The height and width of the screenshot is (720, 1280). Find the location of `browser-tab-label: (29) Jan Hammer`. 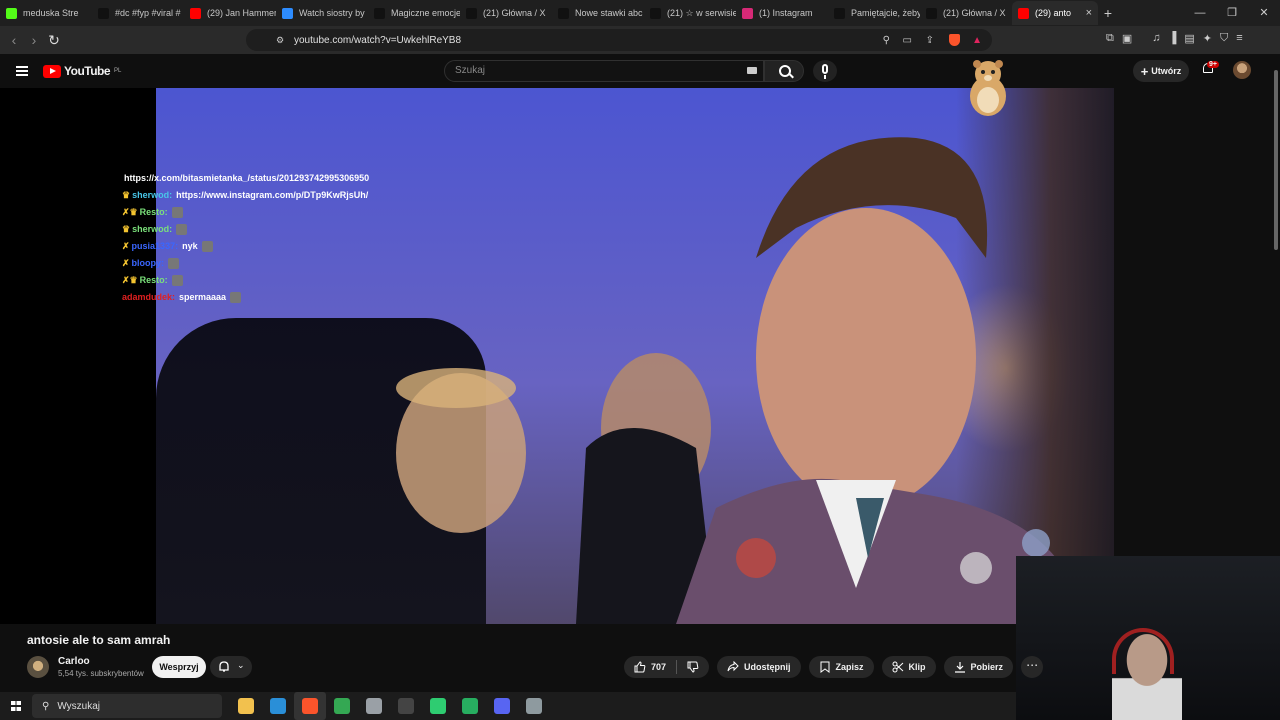

browser-tab-label: (29) Jan Hammer is located at coordinates (241, 13).